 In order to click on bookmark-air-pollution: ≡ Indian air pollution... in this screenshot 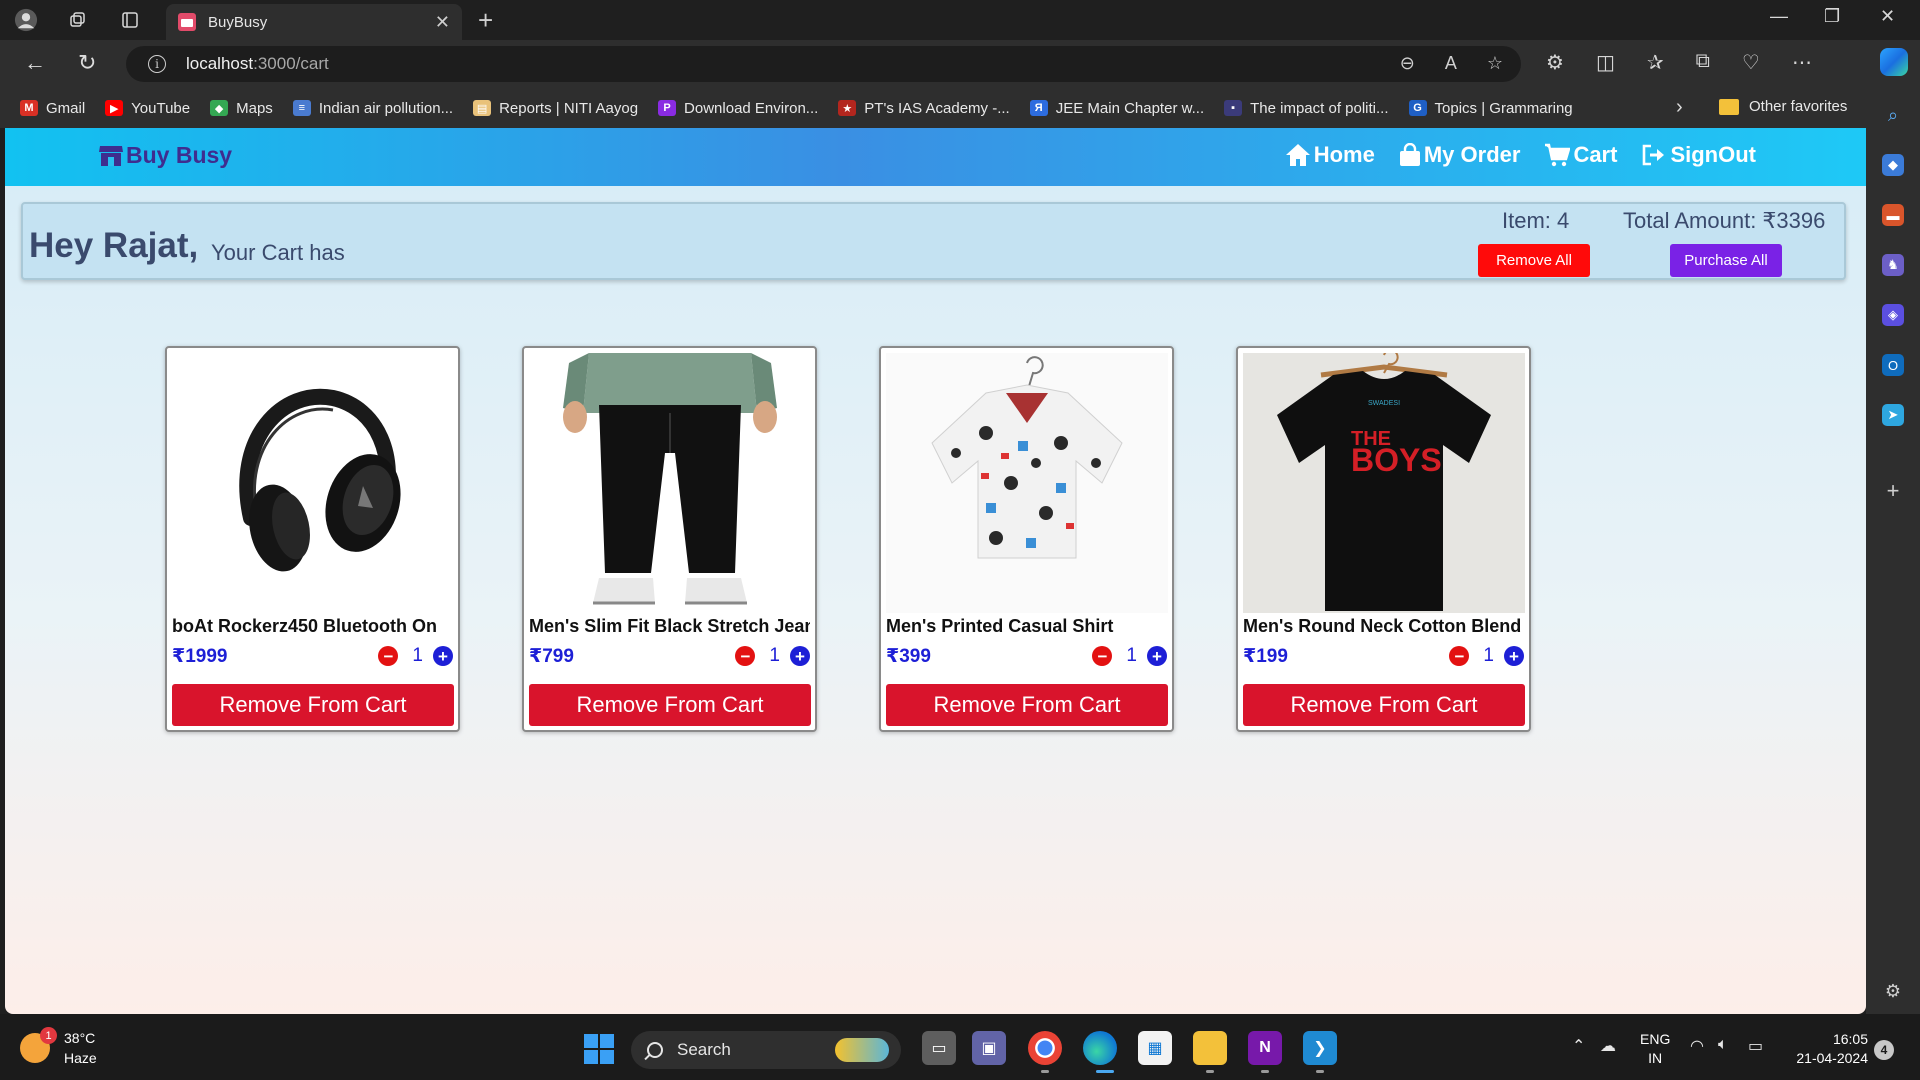, I will do `click(372, 108)`.